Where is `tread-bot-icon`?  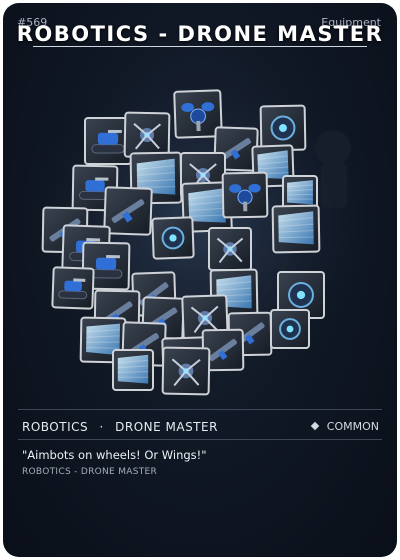 tread-bot-icon is located at coordinates (73, 288).